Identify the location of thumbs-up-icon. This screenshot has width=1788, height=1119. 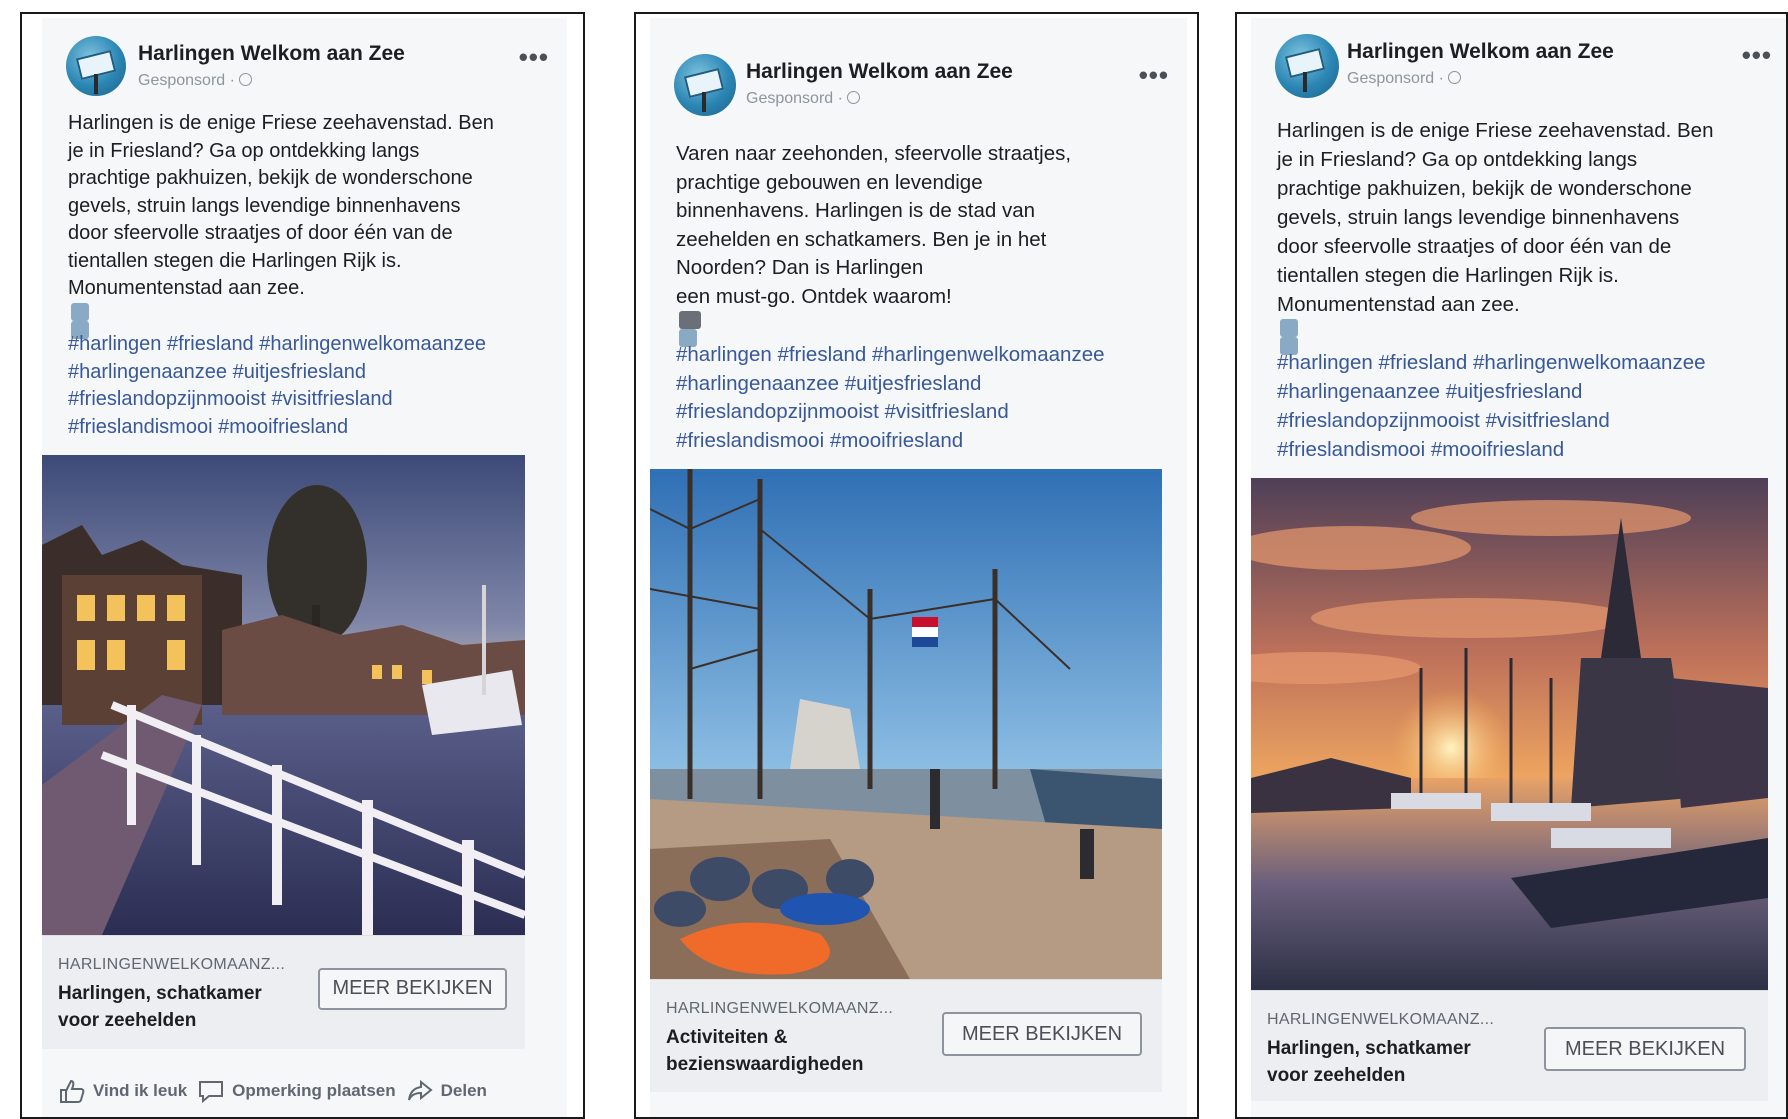
(72, 1091).